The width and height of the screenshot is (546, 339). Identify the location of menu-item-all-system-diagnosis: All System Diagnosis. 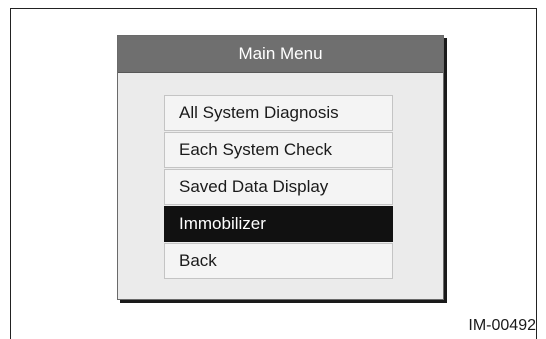
(278, 113).